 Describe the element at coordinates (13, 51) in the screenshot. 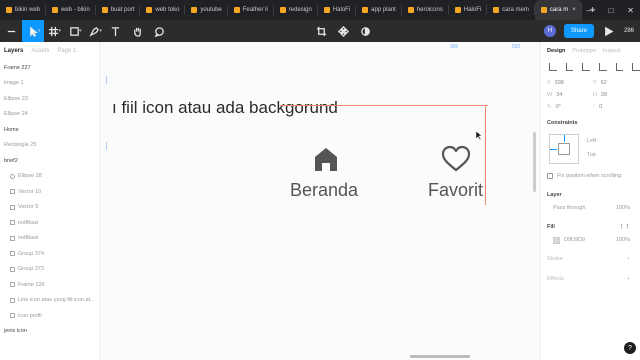

I see `tab-layers: Layers` at that location.